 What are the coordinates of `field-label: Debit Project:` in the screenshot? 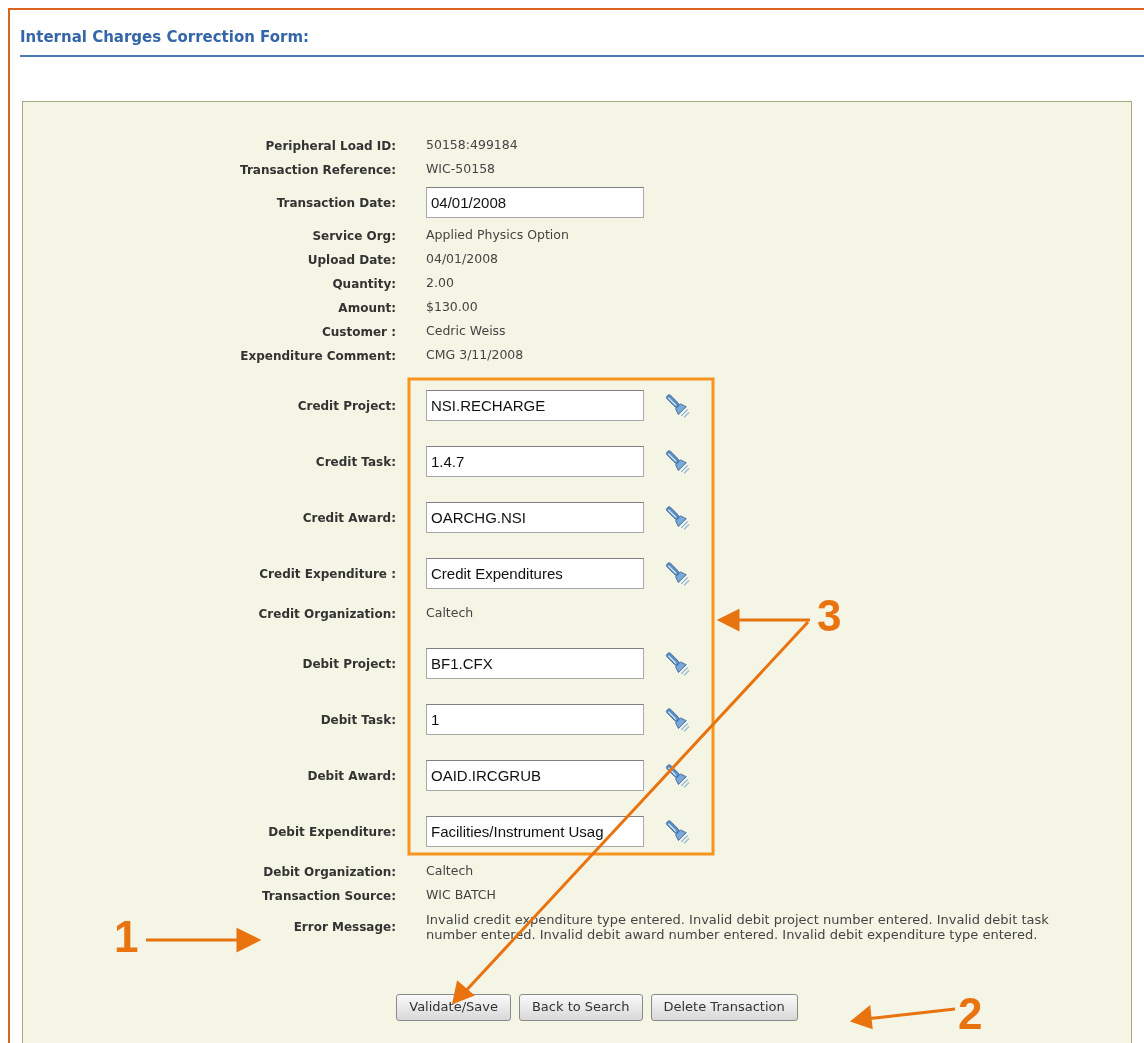 It's located at (349, 663).